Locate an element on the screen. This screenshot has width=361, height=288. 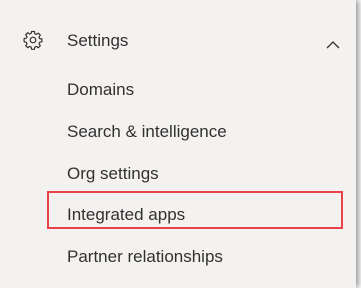
nav-item-domains: Domains is located at coordinates (100, 90).